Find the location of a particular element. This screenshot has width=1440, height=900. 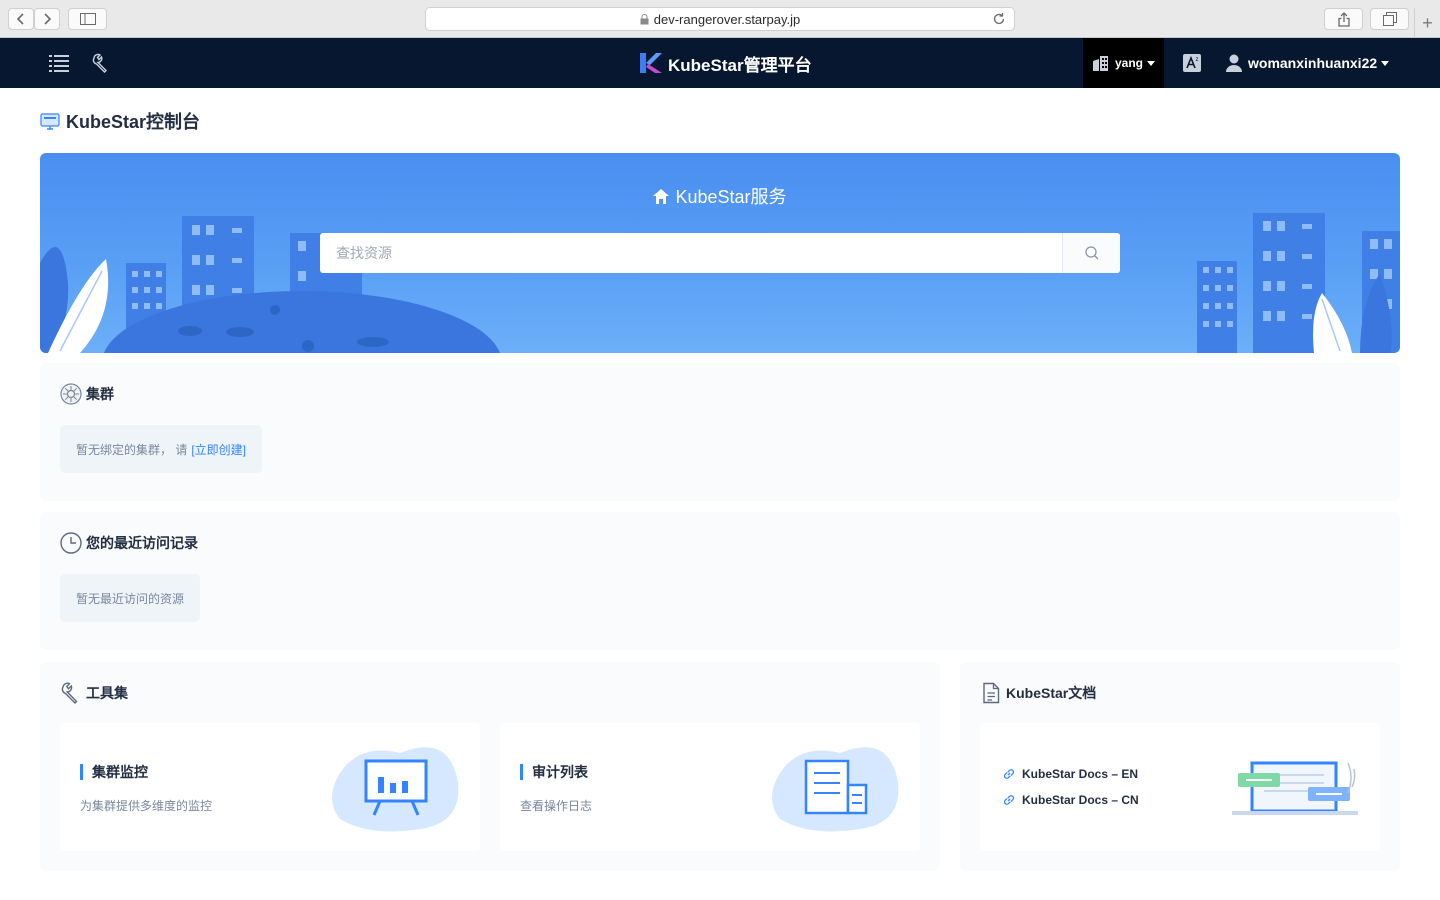

tool-title: 集群监控 is located at coordinates (114, 772).